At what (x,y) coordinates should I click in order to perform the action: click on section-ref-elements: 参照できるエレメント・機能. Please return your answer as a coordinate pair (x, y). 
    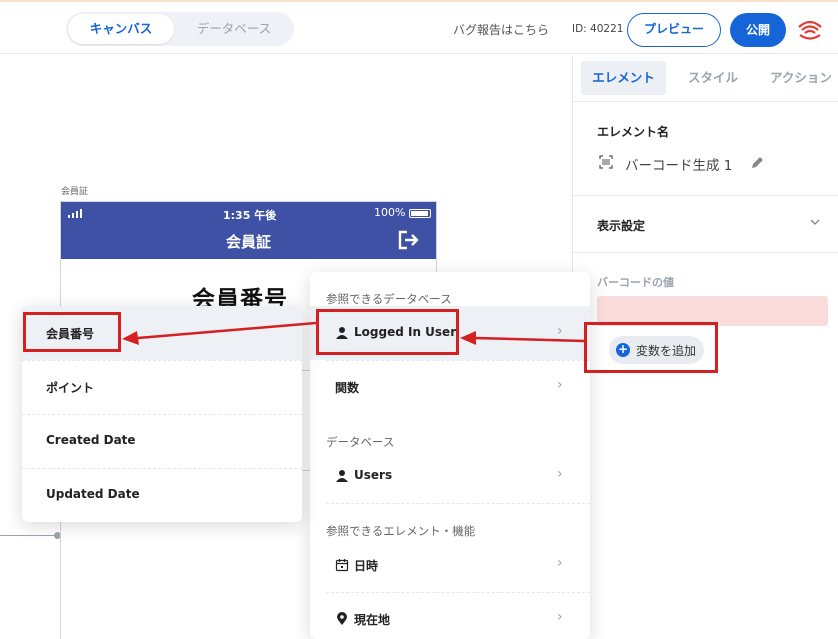
    Looking at the image, I should click on (401, 531).